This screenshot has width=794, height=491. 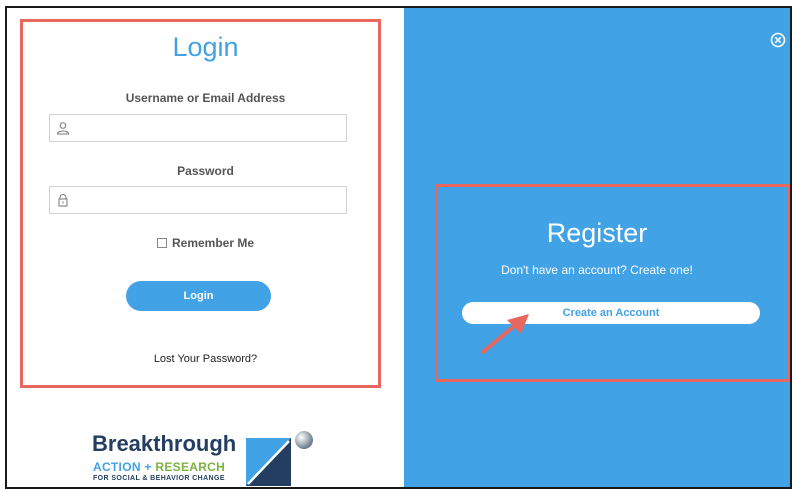 I want to click on password-field-wrapper, so click(x=198, y=200).